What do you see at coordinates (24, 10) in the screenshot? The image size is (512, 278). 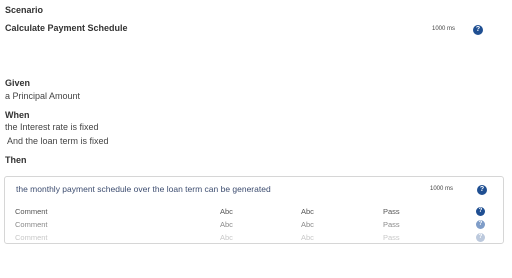 I see `scenario-heading: Scenario` at bounding box center [24, 10].